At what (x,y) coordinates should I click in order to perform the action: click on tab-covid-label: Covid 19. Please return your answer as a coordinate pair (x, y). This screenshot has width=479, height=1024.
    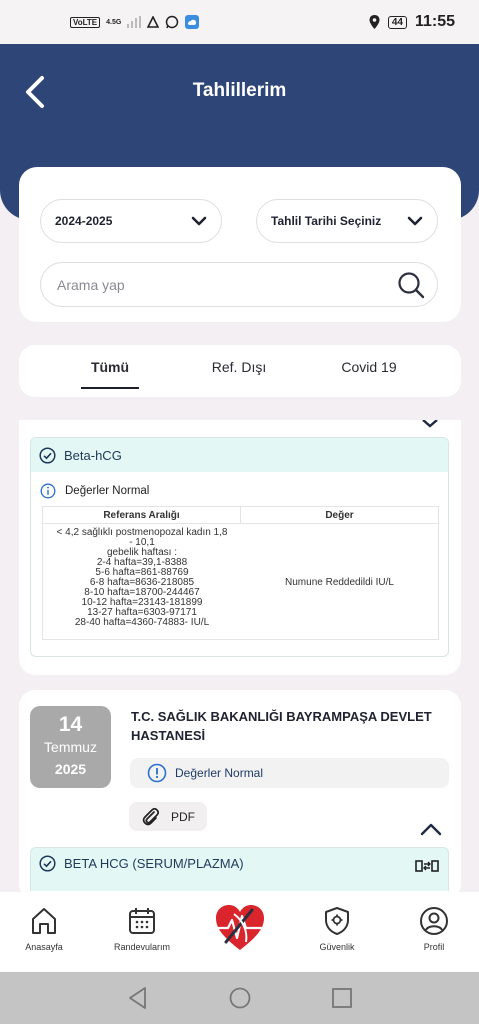
    Looking at the image, I should click on (369, 367).